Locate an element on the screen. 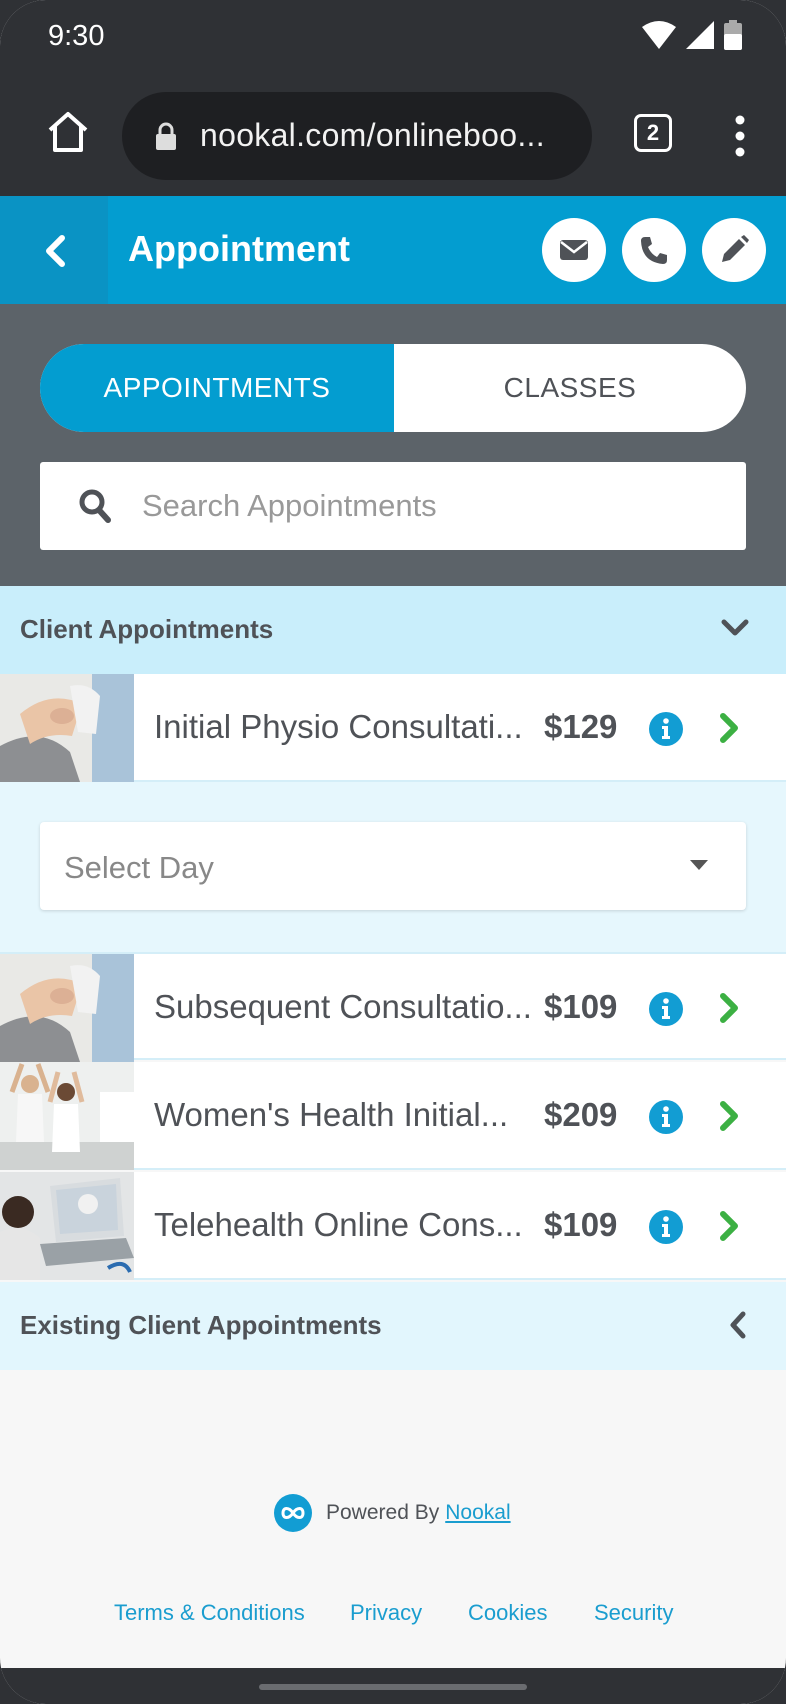 This screenshot has width=786, height=1704. browser-toolbar: nookal.com/onlineboo... 2 is located at coordinates (393, 137).